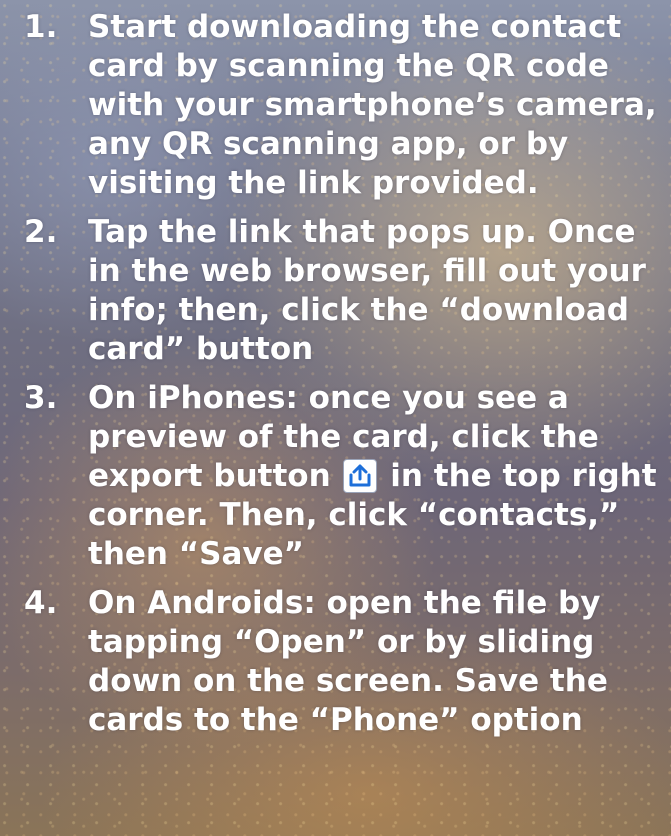  I want to click on step-number: 4., so click(41, 603).